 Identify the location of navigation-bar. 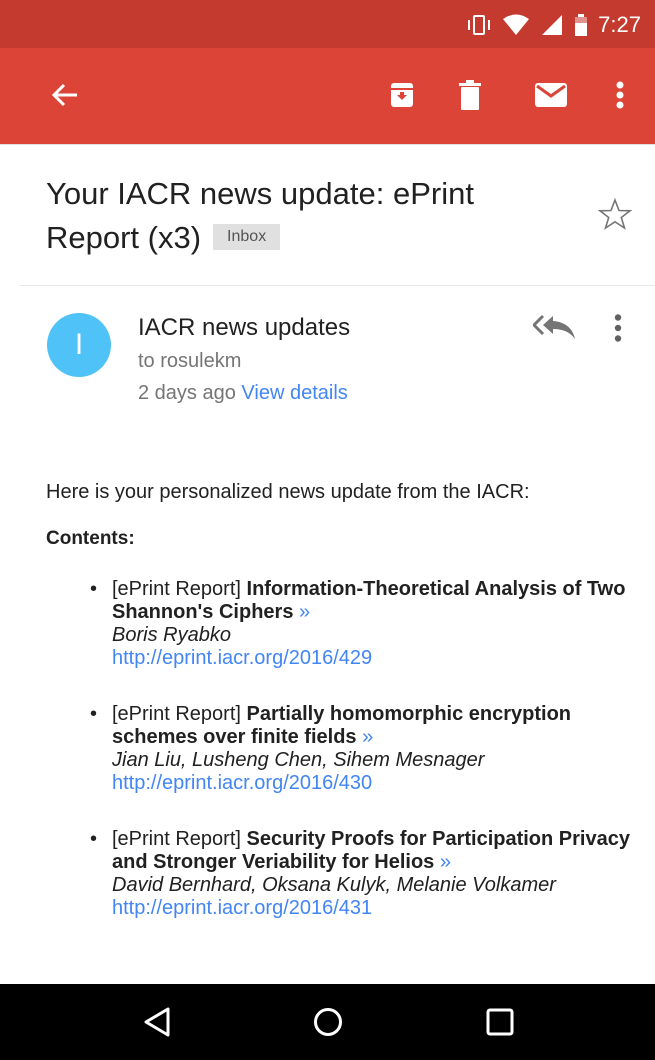
(327, 1022).